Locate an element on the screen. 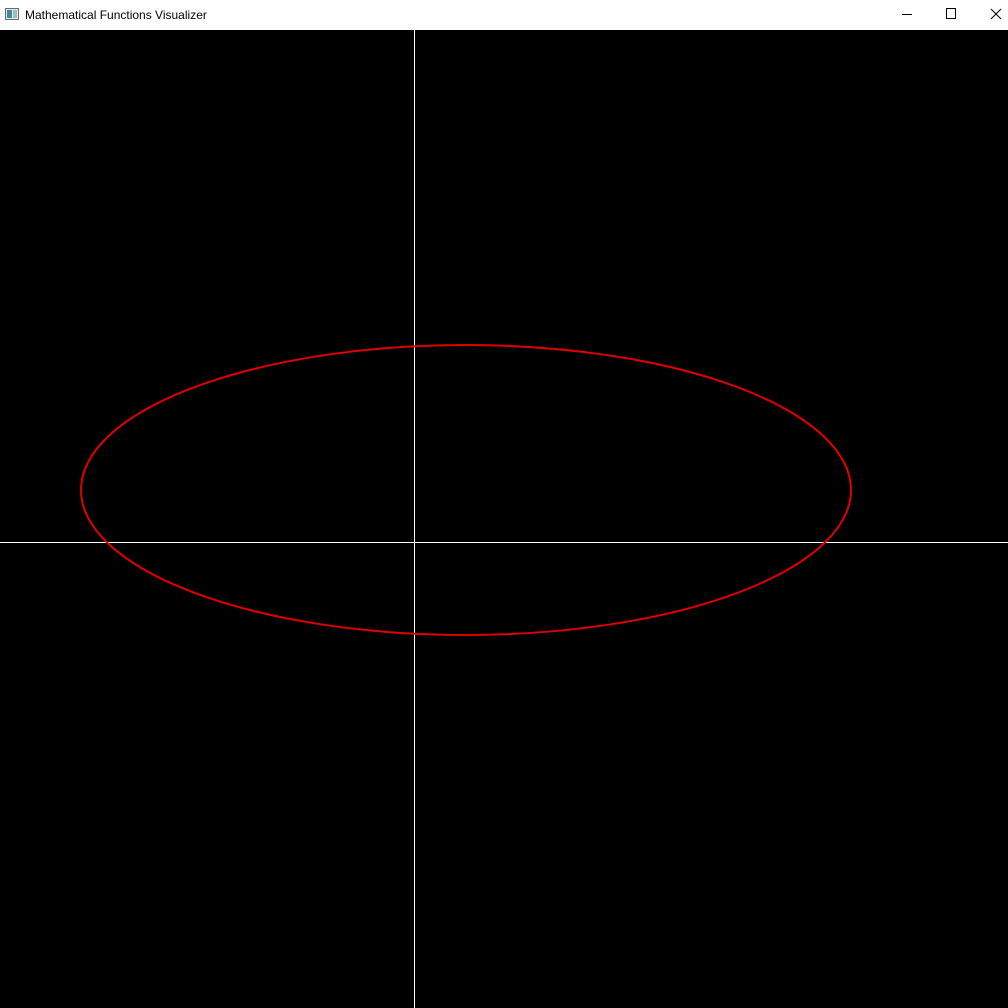 The height and width of the screenshot is (1008, 1008). title-bar: Mathematical Functions Visualizer is located at coordinates (504, 15).